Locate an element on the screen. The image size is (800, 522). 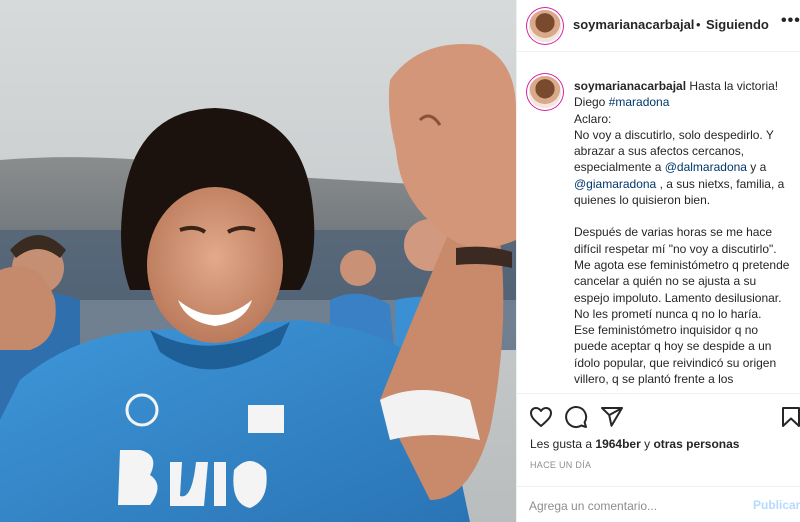
post-header: soymarianacarbajal • Siguiendo ••• is located at coordinates (658, 26).